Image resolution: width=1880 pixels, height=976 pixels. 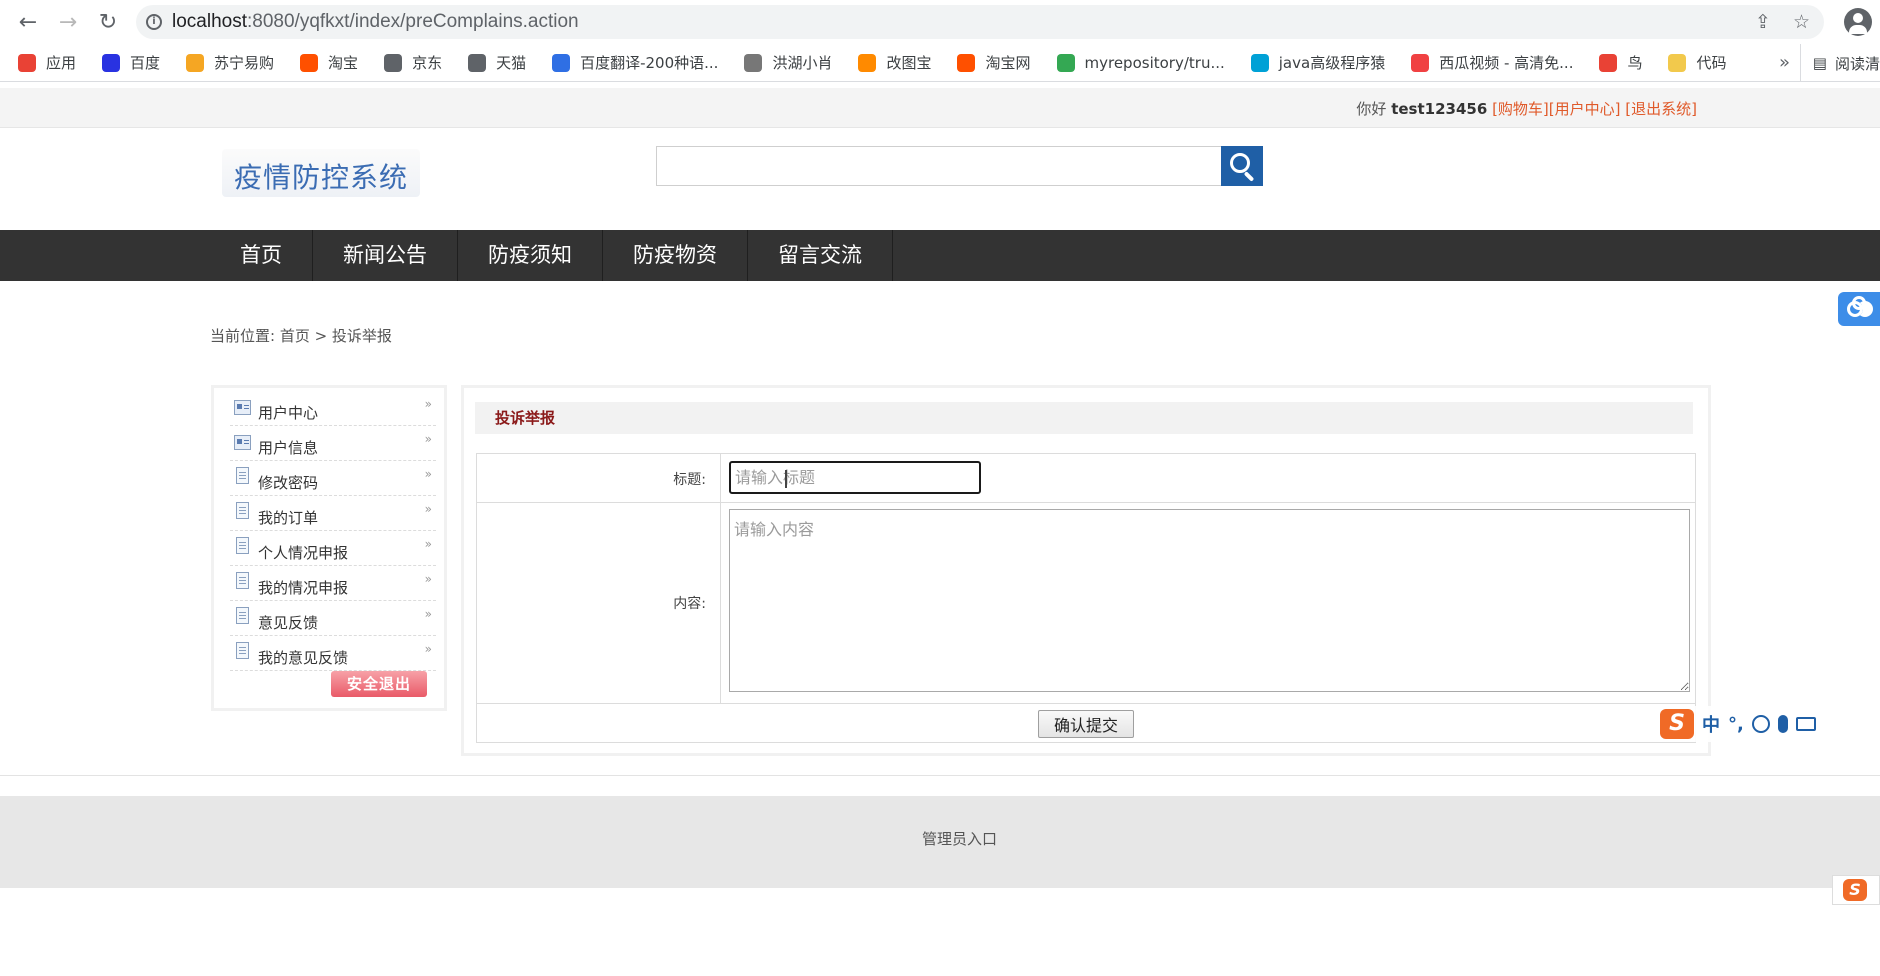 What do you see at coordinates (1736, 724) in the screenshot?
I see `ime-punctuation-toggle: °,` at bounding box center [1736, 724].